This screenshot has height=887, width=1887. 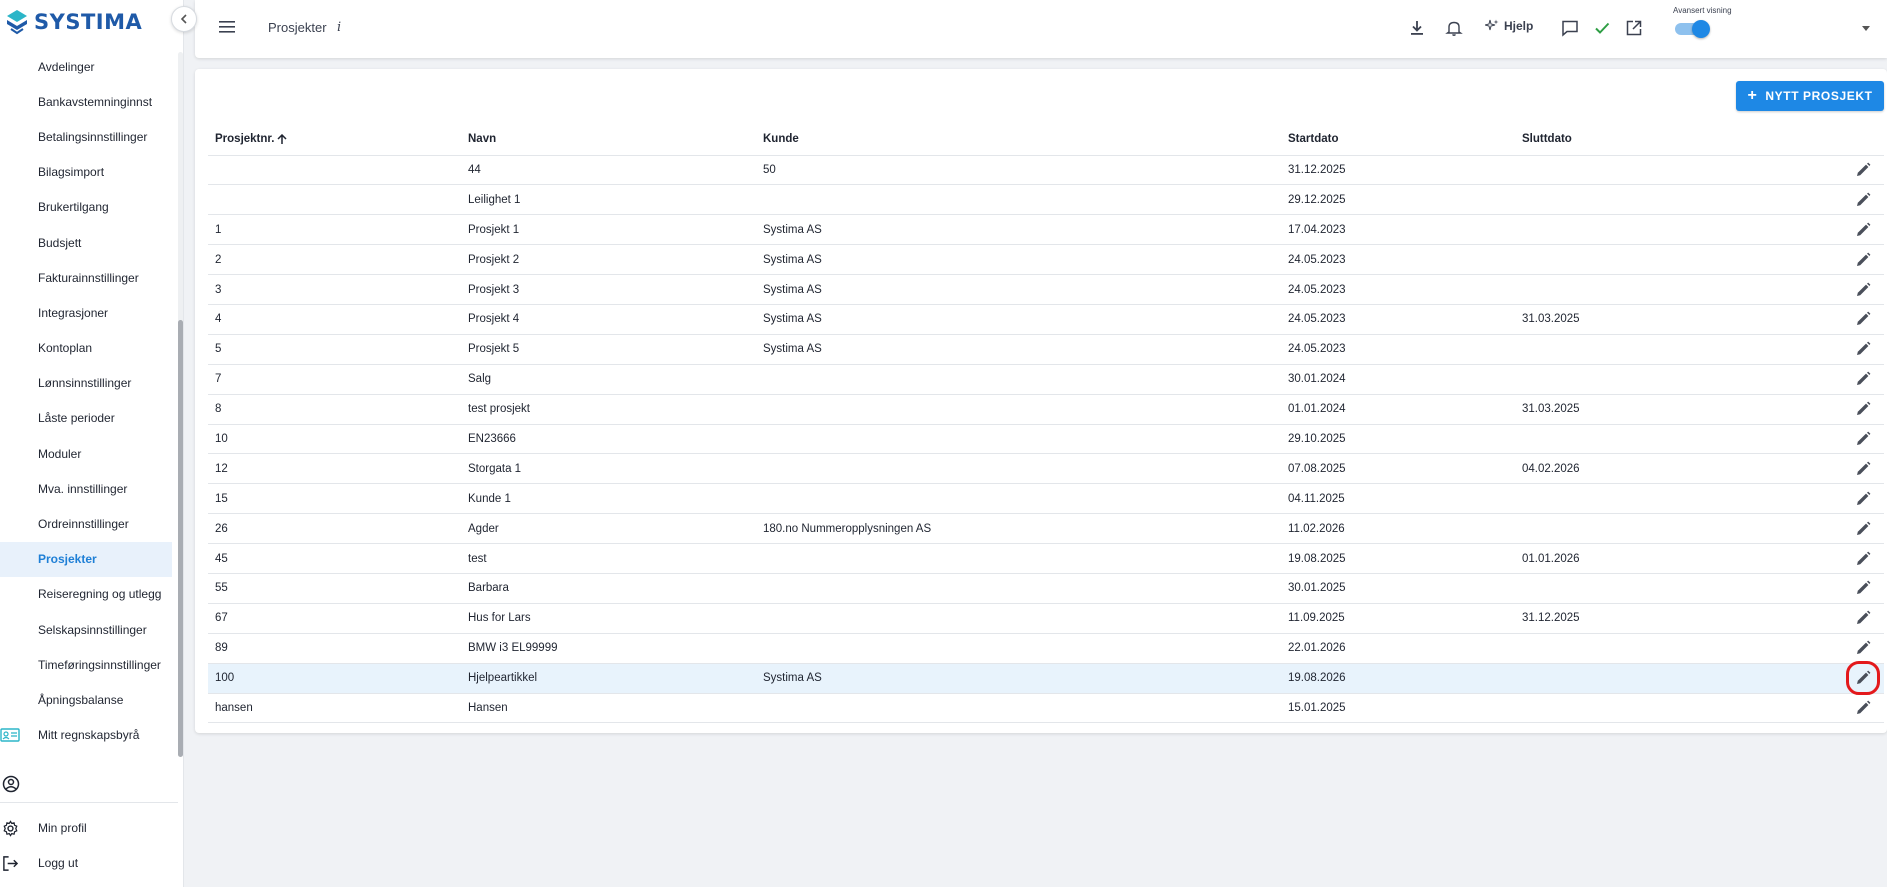 What do you see at coordinates (88, 277) in the screenshot?
I see `sidebar-item-fakturainnstillinger: Fakturainnstillinger` at bounding box center [88, 277].